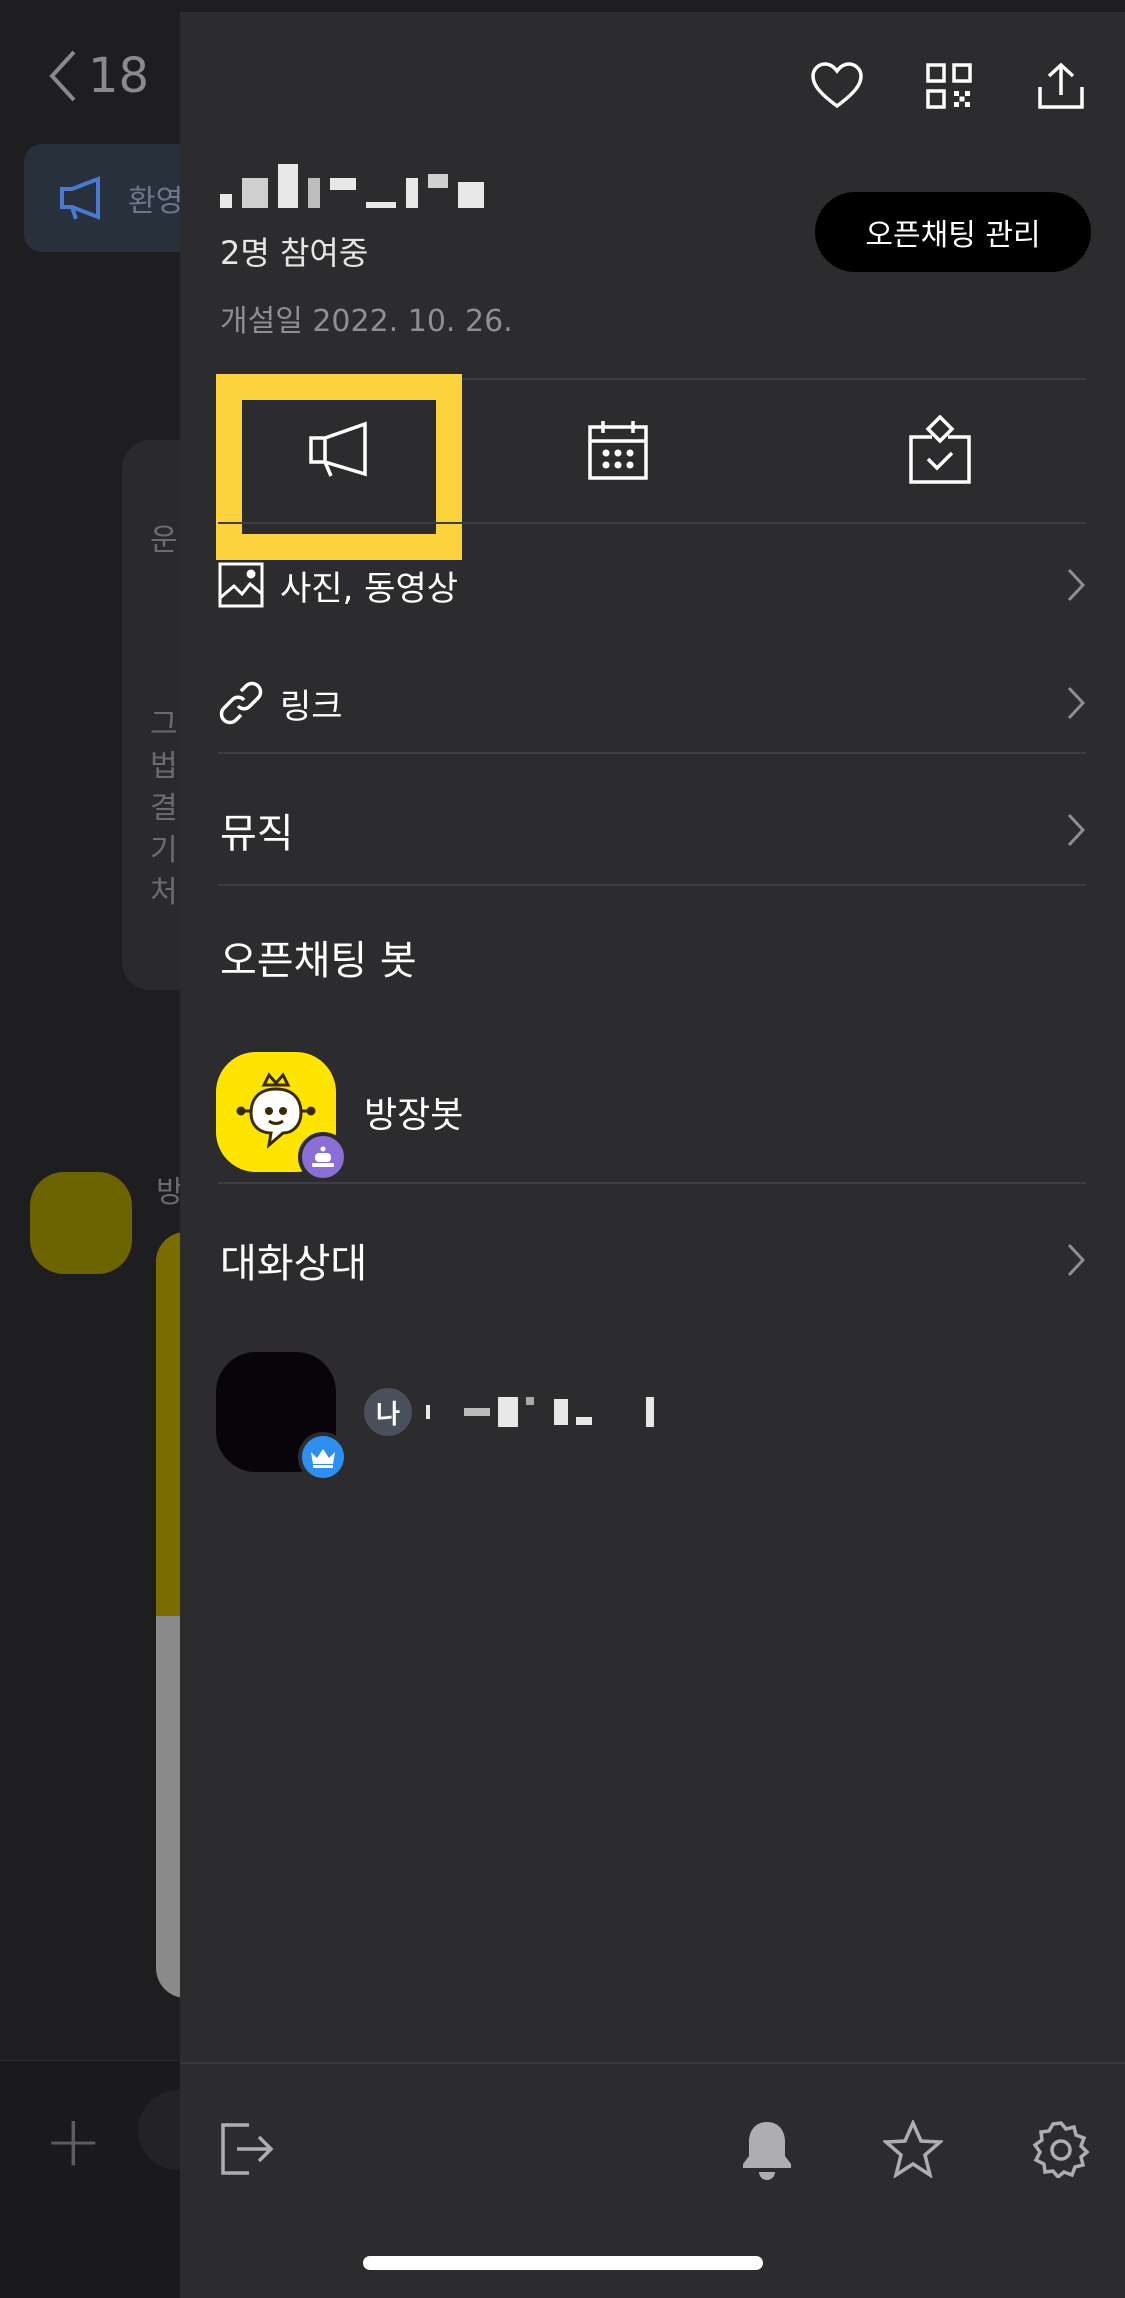  What do you see at coordinates (164, 850) in the screenshot?
I see `card-text: 기` at bounding box center [164, 850].